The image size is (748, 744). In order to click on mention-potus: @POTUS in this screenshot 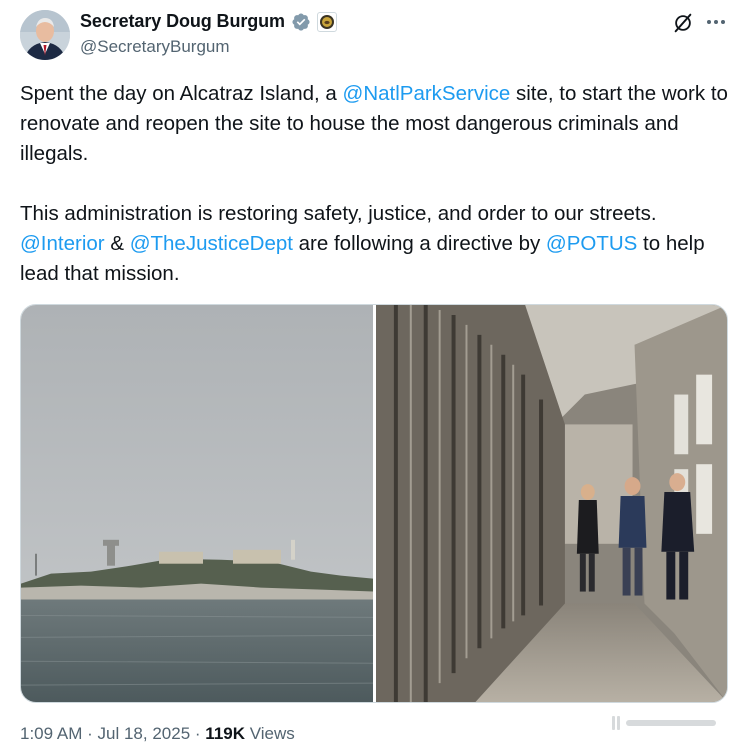, I will do `click(591, 243)`.